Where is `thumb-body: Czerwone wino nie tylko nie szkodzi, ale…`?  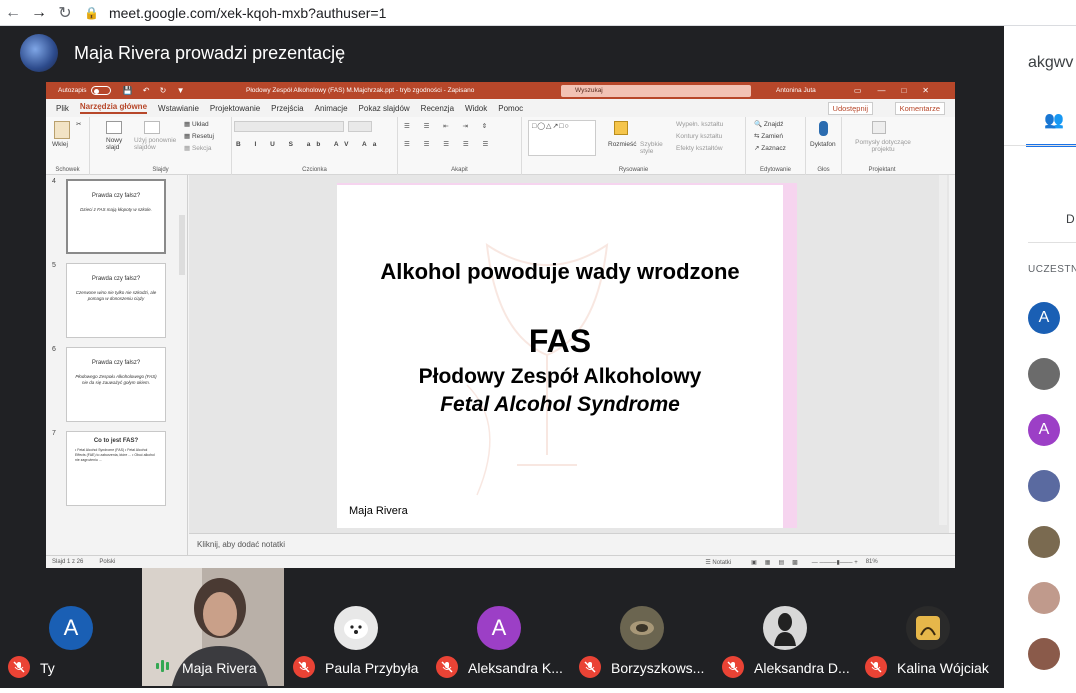
thumb-body: Czerwone wino nie tylko nie szkodzi, ale… is located at coordinates (116, 295).